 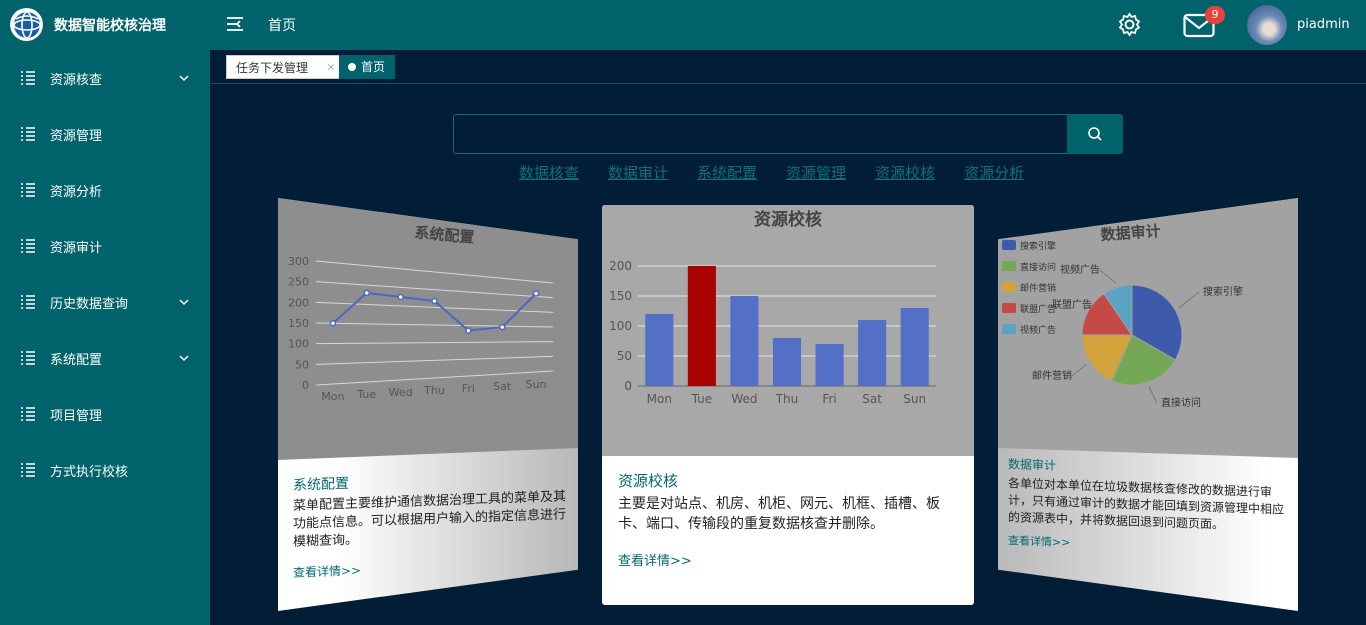 I want to click on quick-link: 资源管理, so click(x=816, y=172).